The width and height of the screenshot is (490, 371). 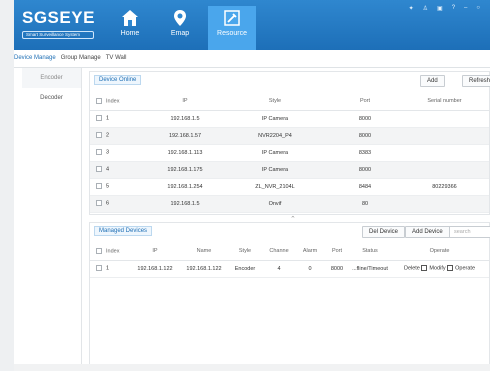 I want to click on device-online-title: Device Online, so click(x=118, y=80).